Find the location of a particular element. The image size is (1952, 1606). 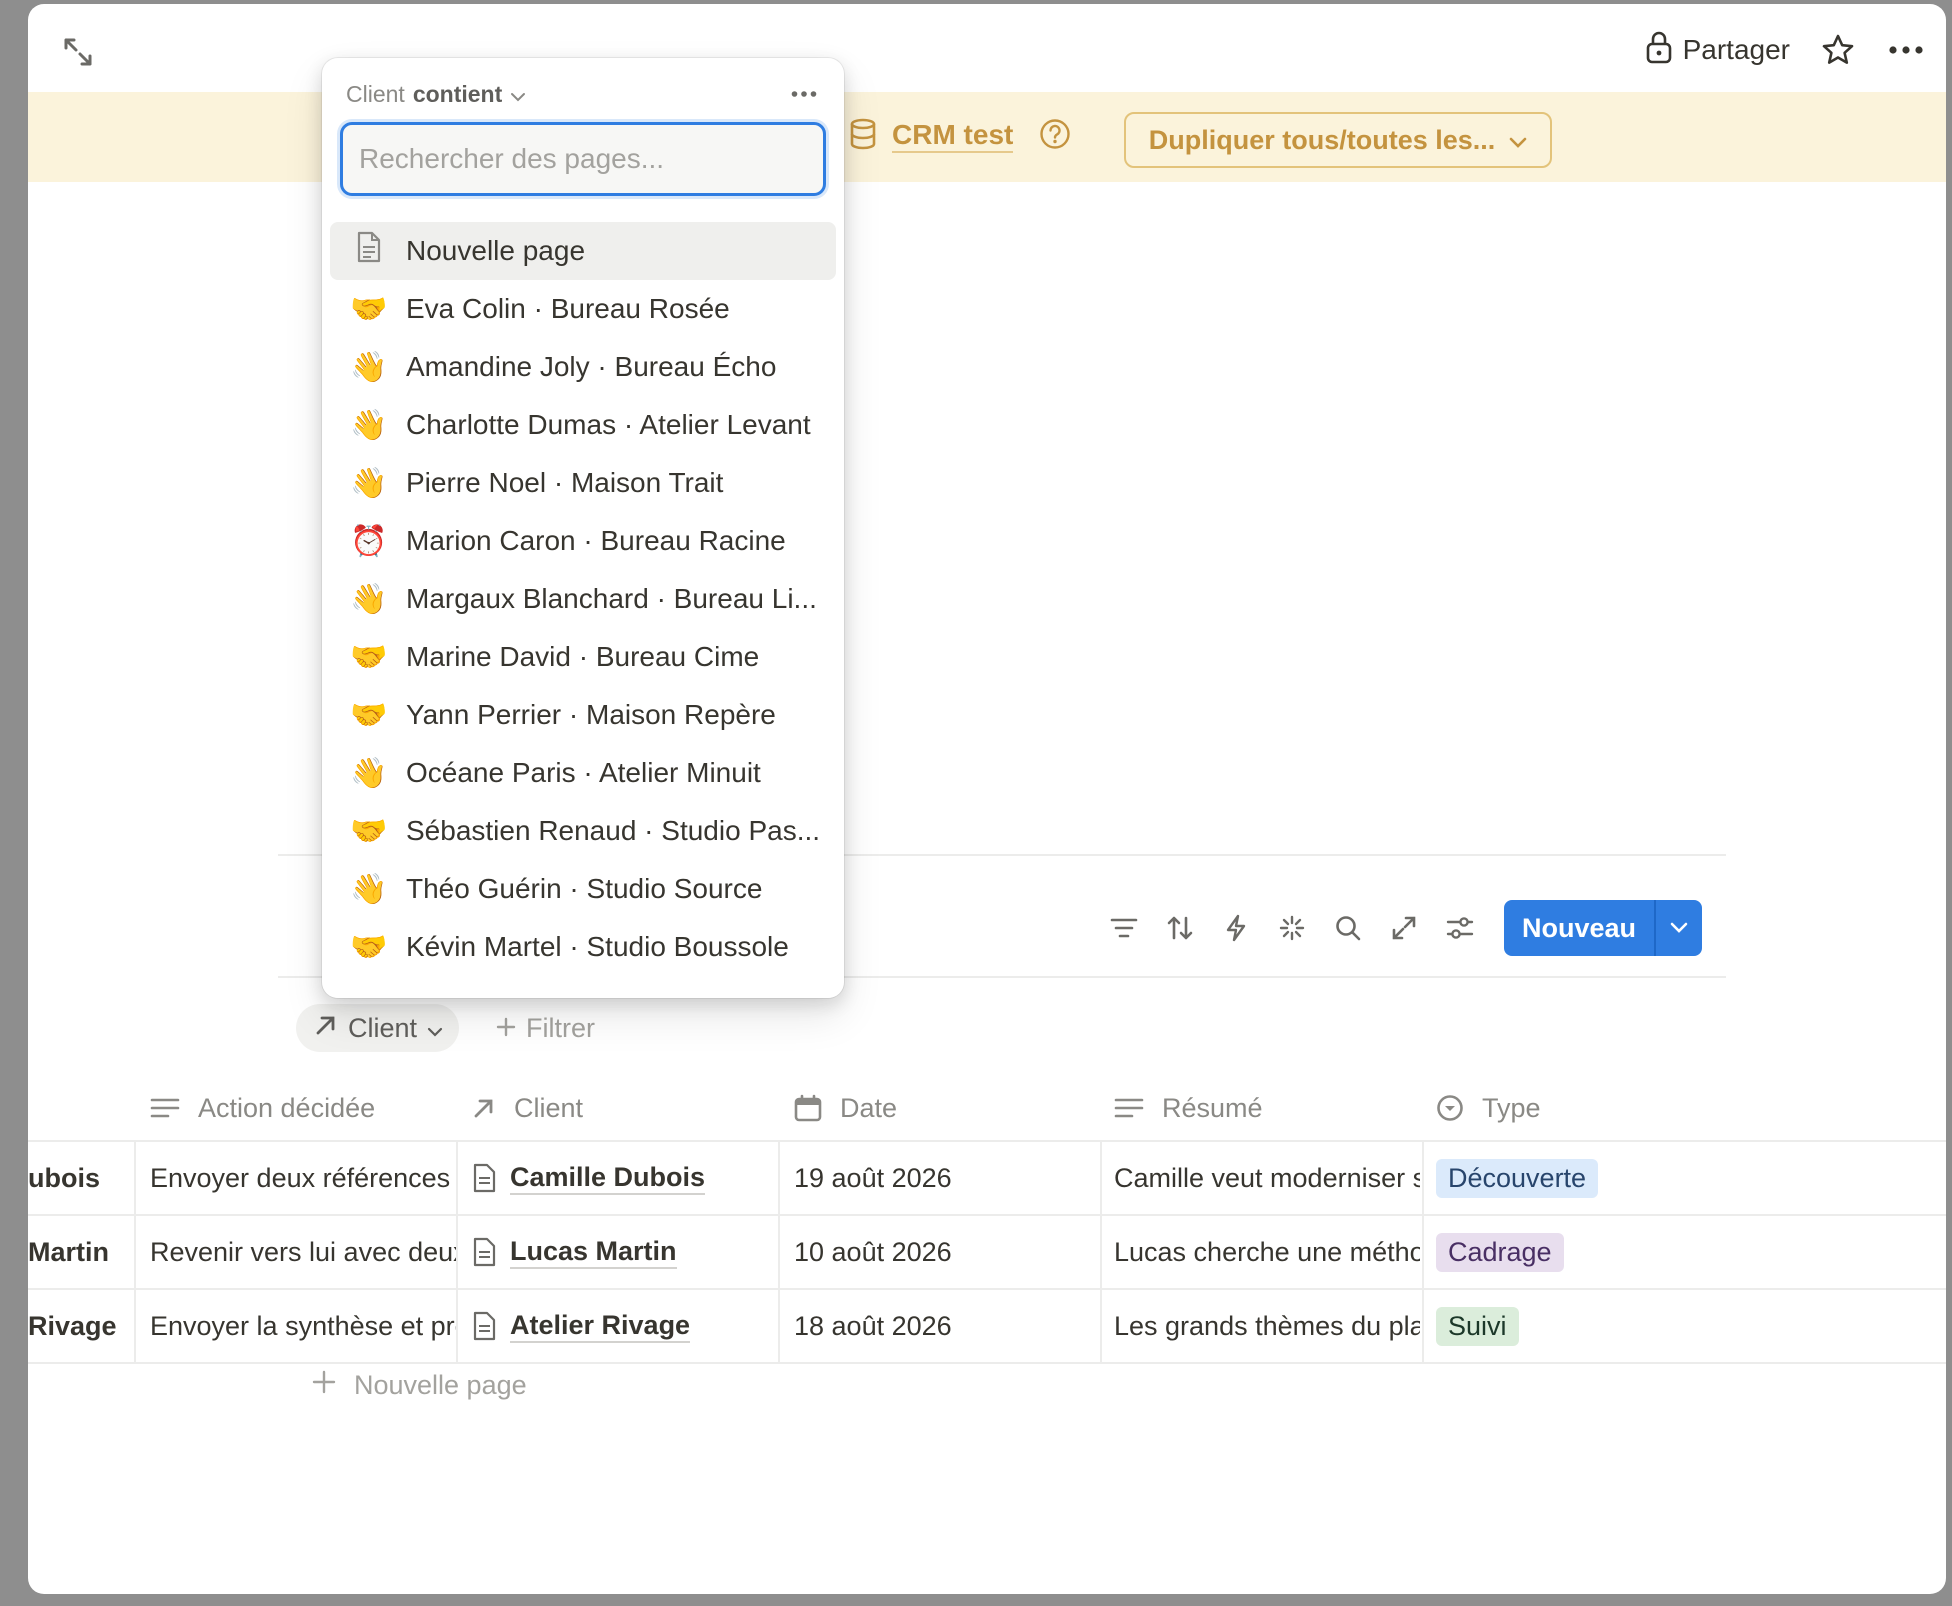

type-tag: Découverte is located at coordinates (1517, 1178).